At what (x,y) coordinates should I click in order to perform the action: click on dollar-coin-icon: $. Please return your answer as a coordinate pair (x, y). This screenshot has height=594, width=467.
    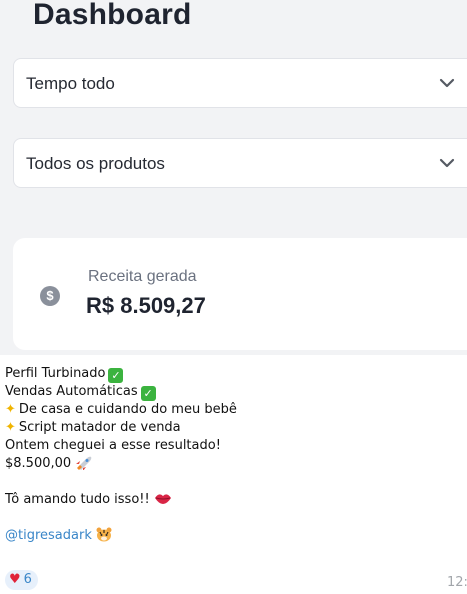
    Looking at the image, I should click on (50, 296).